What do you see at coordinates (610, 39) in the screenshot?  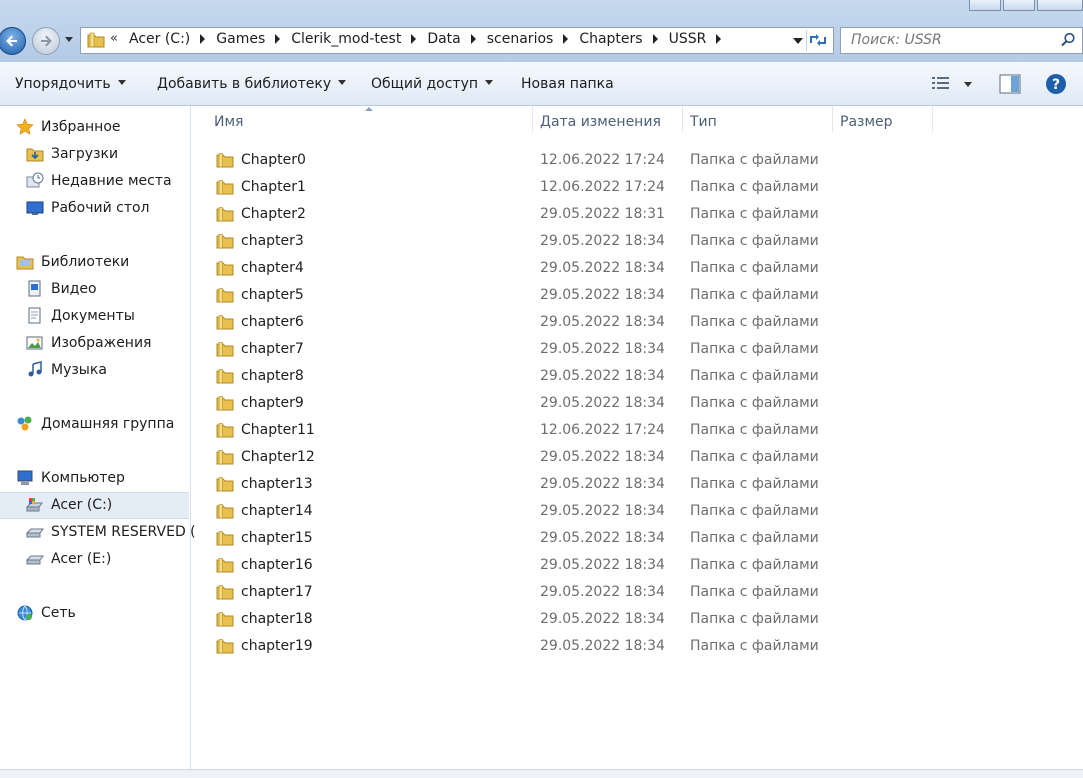 I see `breadcrumb-item: Chapters` at bounding box center [610, 39].